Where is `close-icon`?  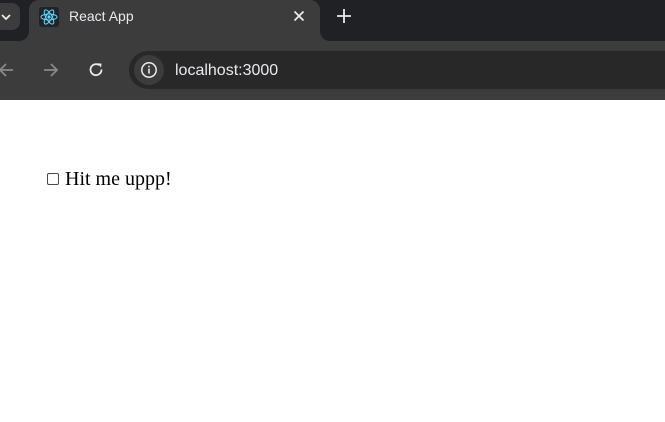
close-icon is located at coordinates (299, 16).